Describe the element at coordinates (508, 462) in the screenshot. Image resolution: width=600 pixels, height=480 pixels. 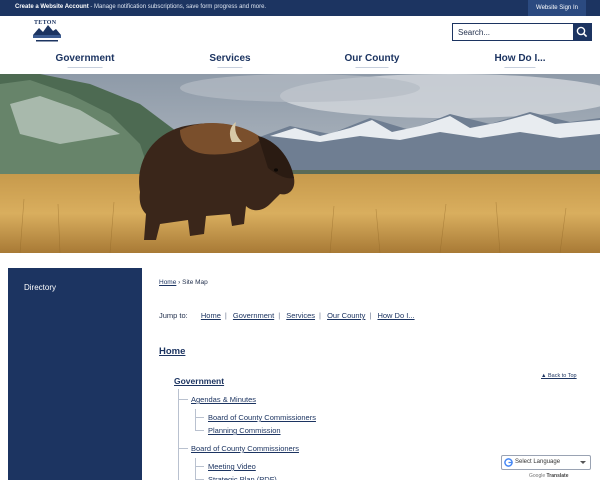
I see `google-g-icon` at that location.